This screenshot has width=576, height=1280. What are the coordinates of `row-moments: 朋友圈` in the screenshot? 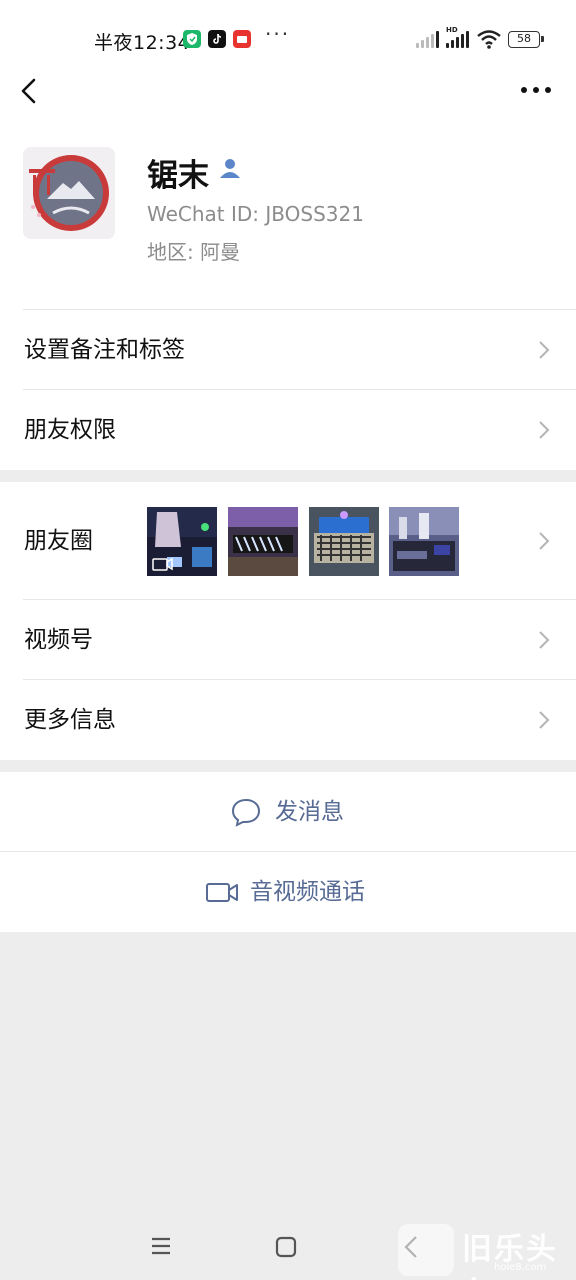 It's located at (288, 541).